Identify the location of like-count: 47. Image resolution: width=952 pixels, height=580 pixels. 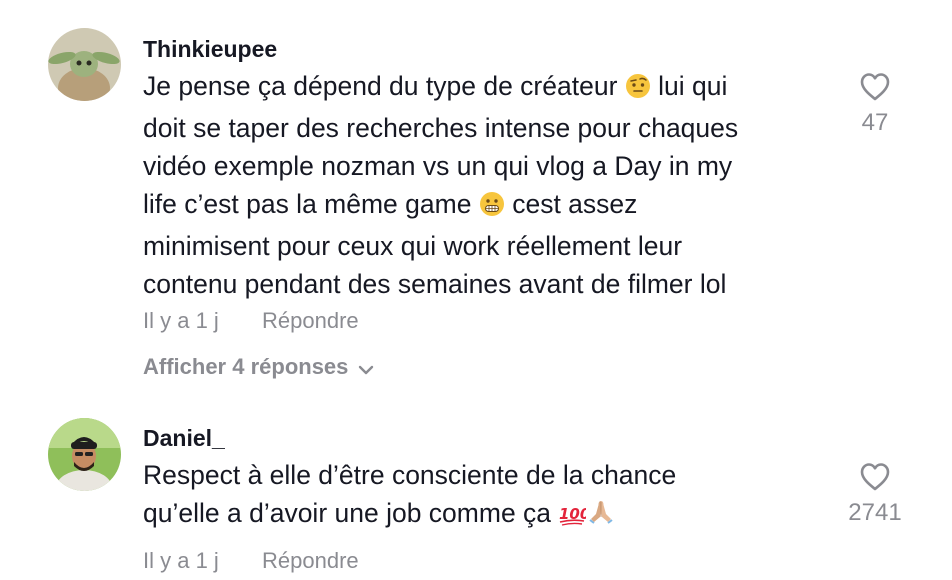
(875, 122).